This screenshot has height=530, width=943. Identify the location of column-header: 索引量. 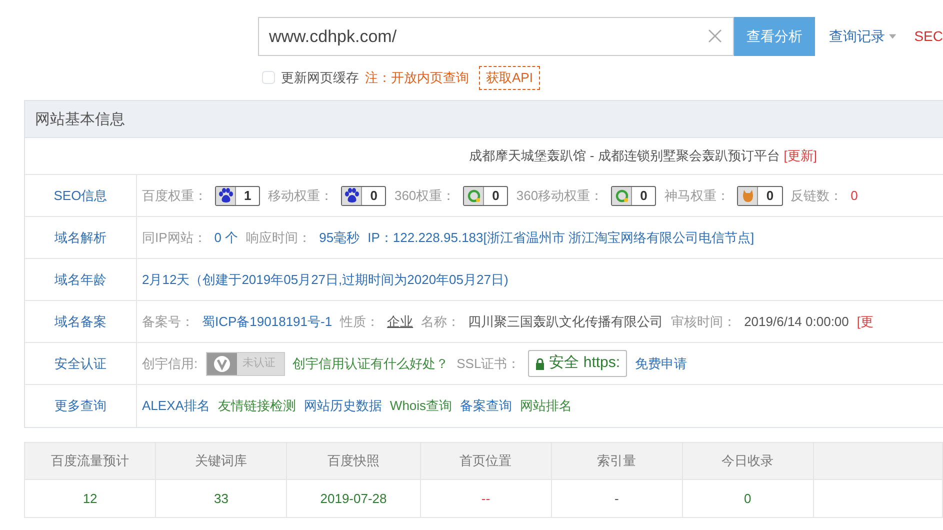
(616, 461).